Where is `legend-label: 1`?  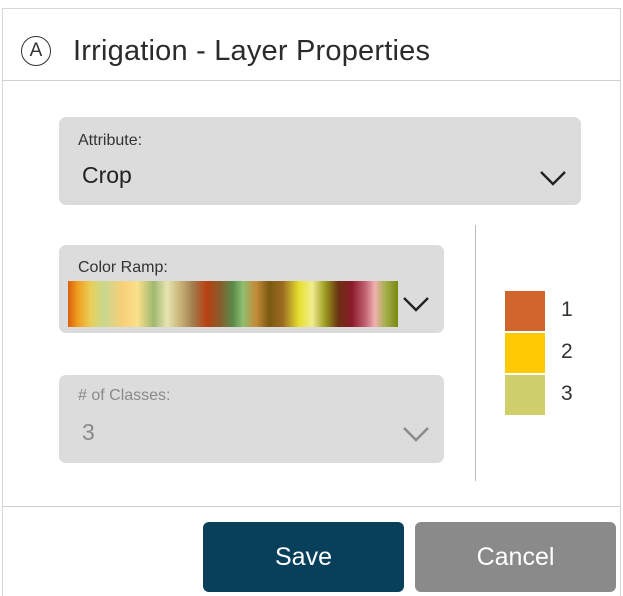 legend-label: 1 is located at coordinates (567, 309).